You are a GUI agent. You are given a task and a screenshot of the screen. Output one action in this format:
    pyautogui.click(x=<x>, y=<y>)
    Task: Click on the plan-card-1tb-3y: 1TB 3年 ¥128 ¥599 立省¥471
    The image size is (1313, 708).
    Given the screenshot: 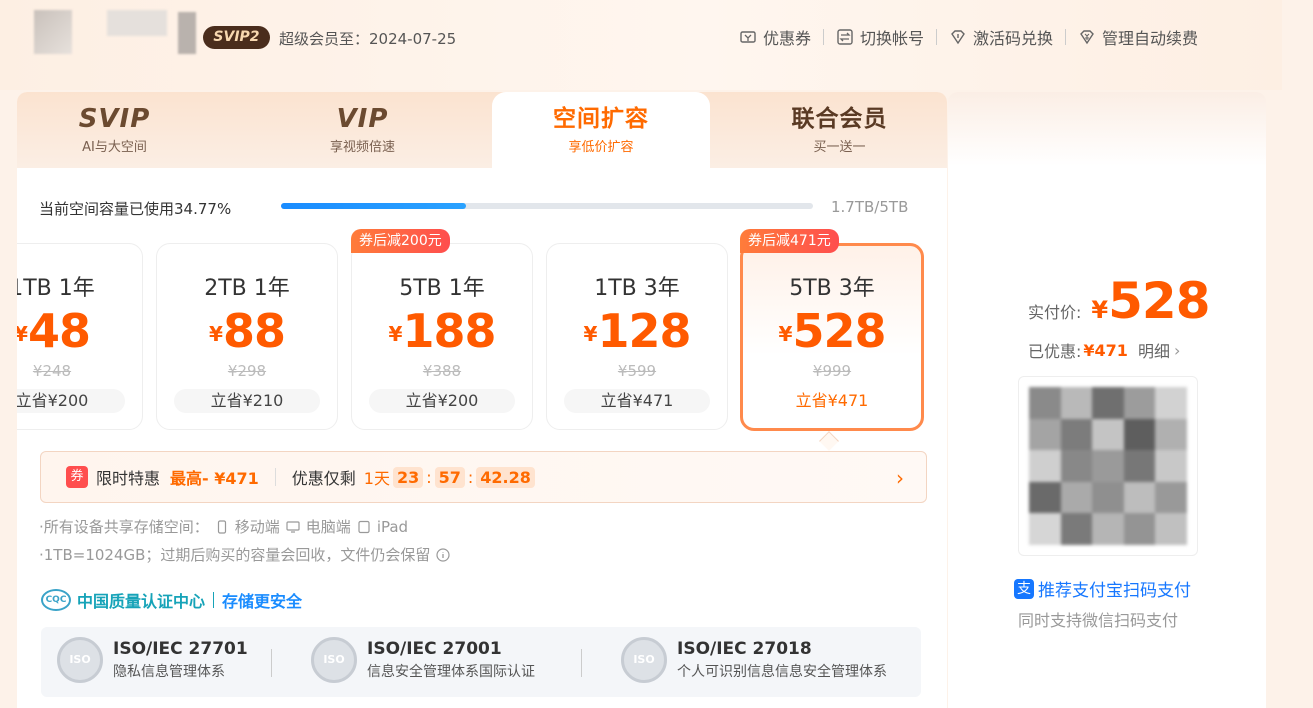 What is the action you would take?
    pyautogui.click(x=637, y=336)
    